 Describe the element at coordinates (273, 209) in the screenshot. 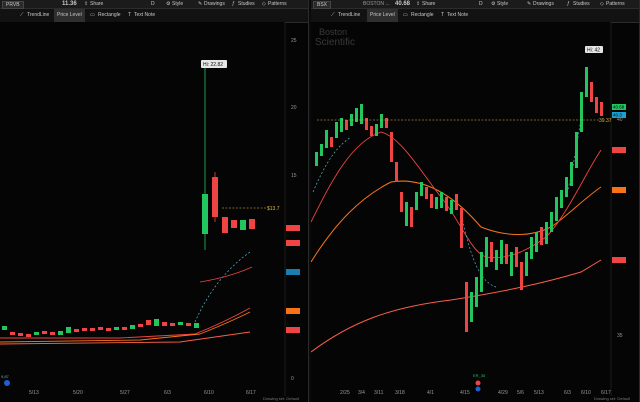

I see `left-price-level-label: $13.7` at that location.